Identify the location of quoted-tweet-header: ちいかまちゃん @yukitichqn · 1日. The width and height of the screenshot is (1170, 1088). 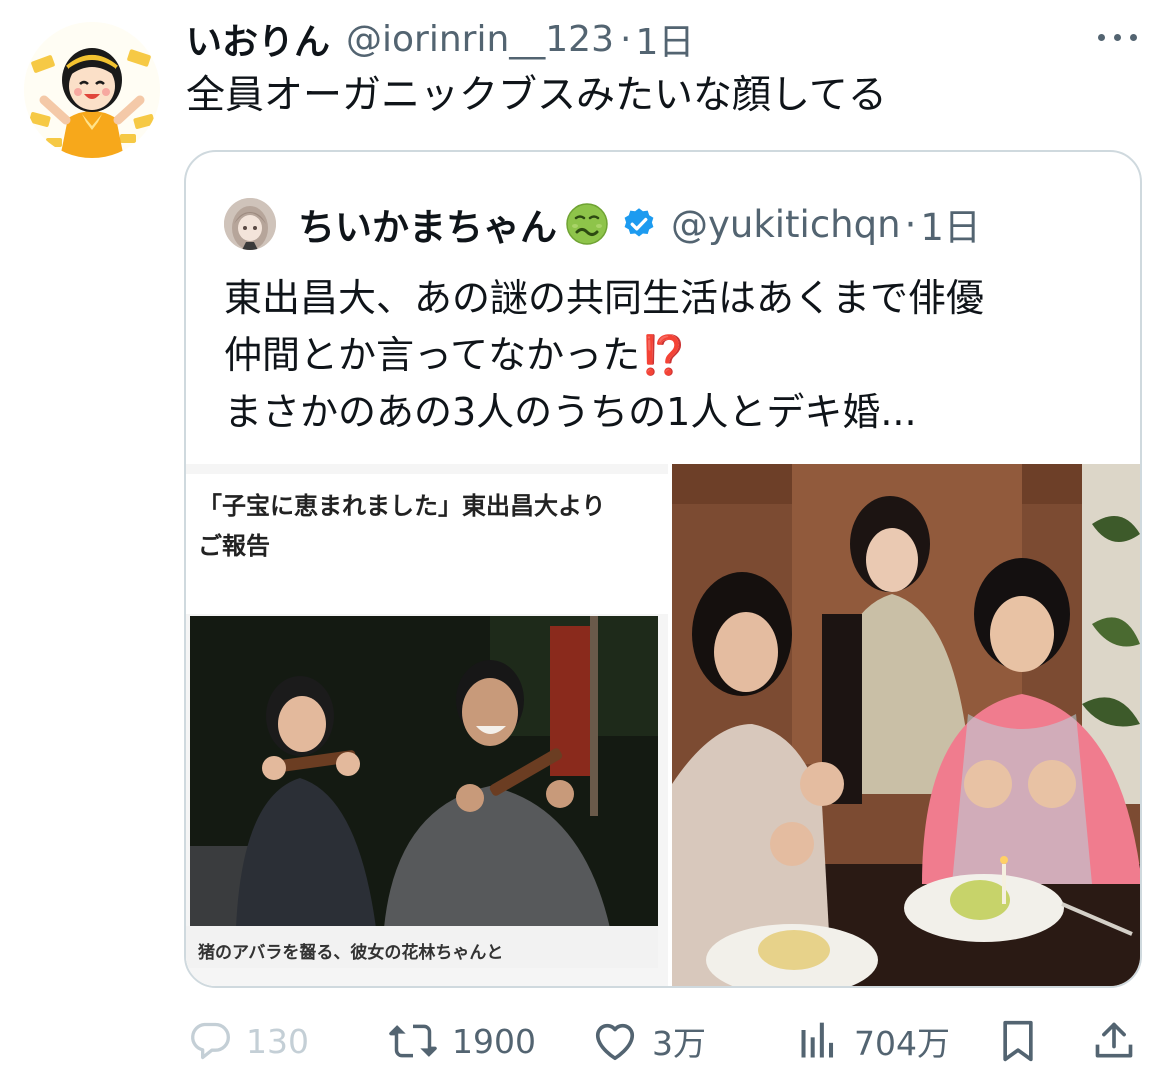
(639, 224).